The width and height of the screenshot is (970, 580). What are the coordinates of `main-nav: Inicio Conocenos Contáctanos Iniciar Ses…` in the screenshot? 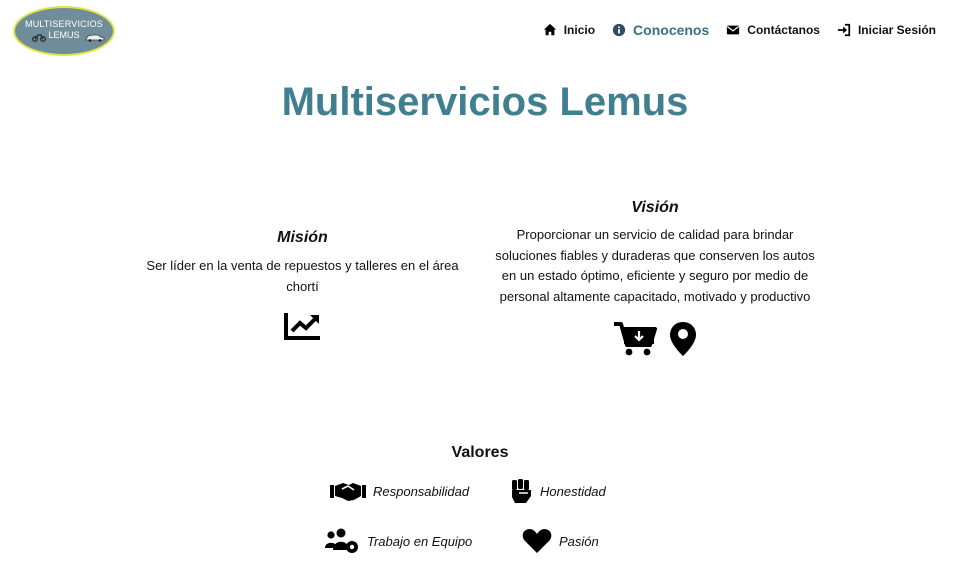 It's located at (731, 30).